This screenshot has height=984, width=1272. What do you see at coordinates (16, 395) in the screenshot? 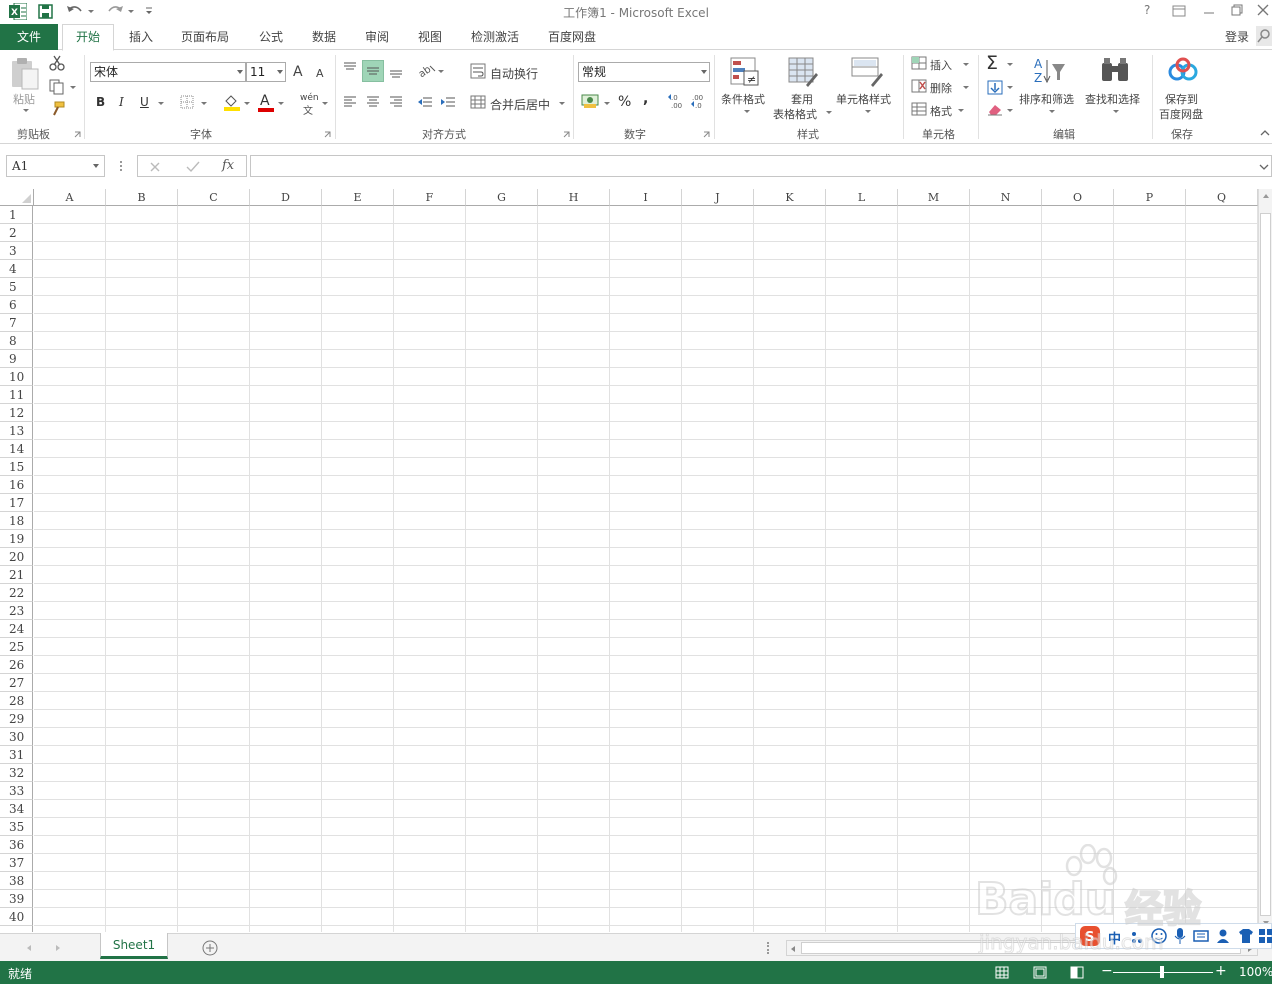
I see `row-header: 11` at bounding box center [16, 395].